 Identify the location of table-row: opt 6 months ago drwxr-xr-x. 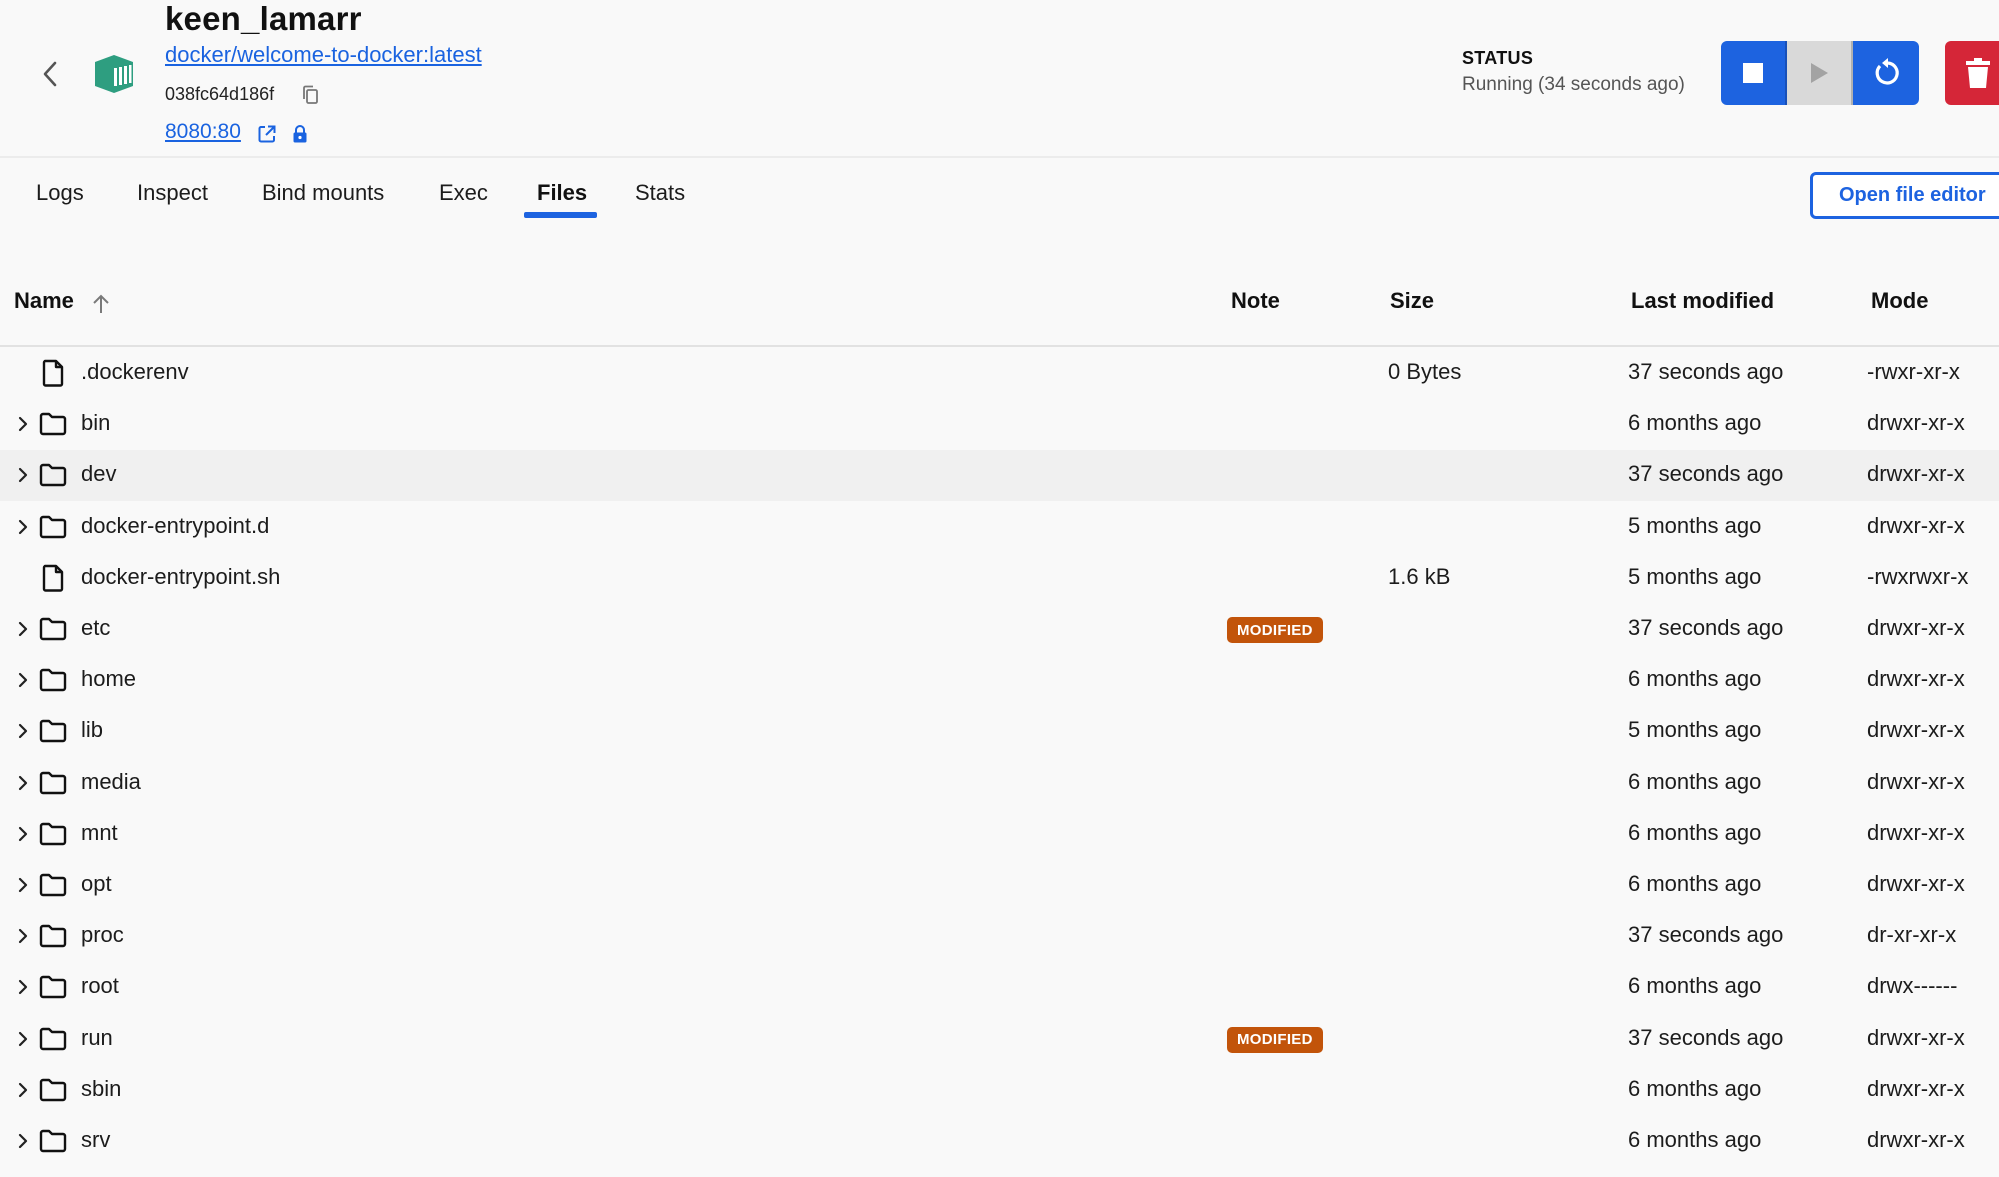
(999, 885).